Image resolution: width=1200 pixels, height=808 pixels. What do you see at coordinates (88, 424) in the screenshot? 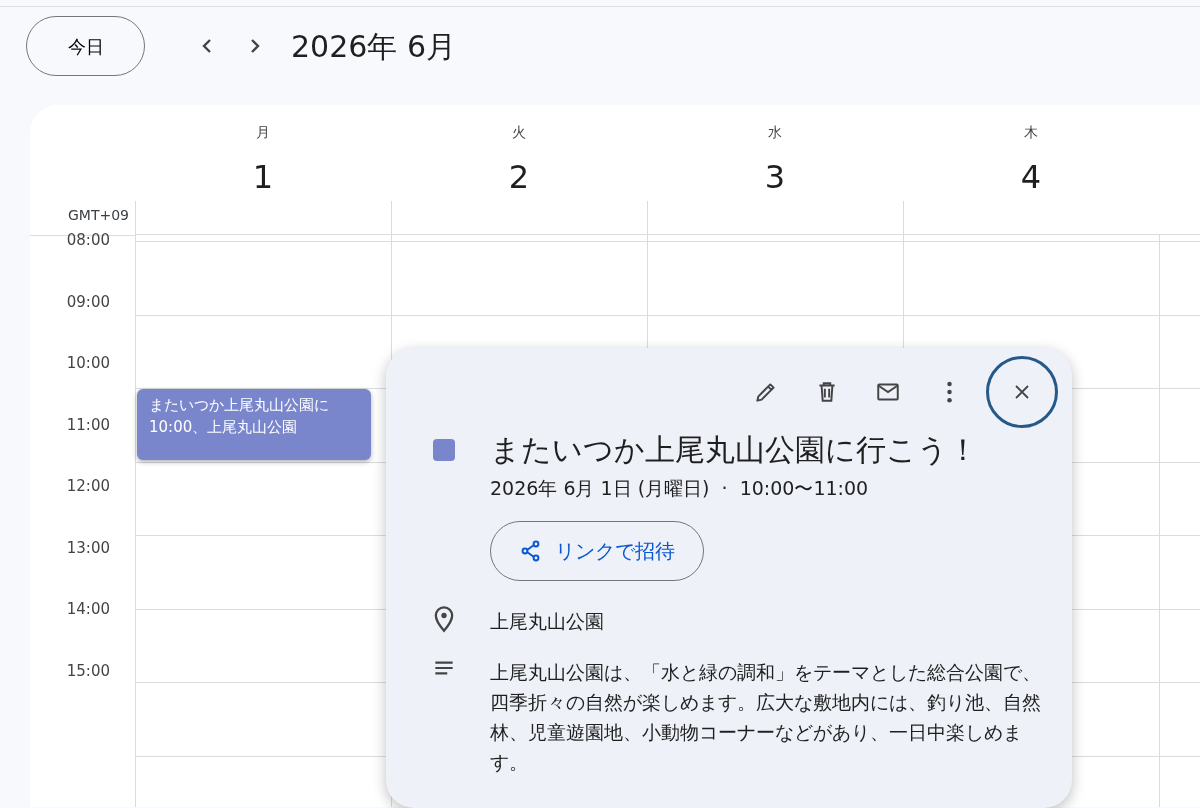
I see `time-label: 11:00` at bounding box center [88, 424].